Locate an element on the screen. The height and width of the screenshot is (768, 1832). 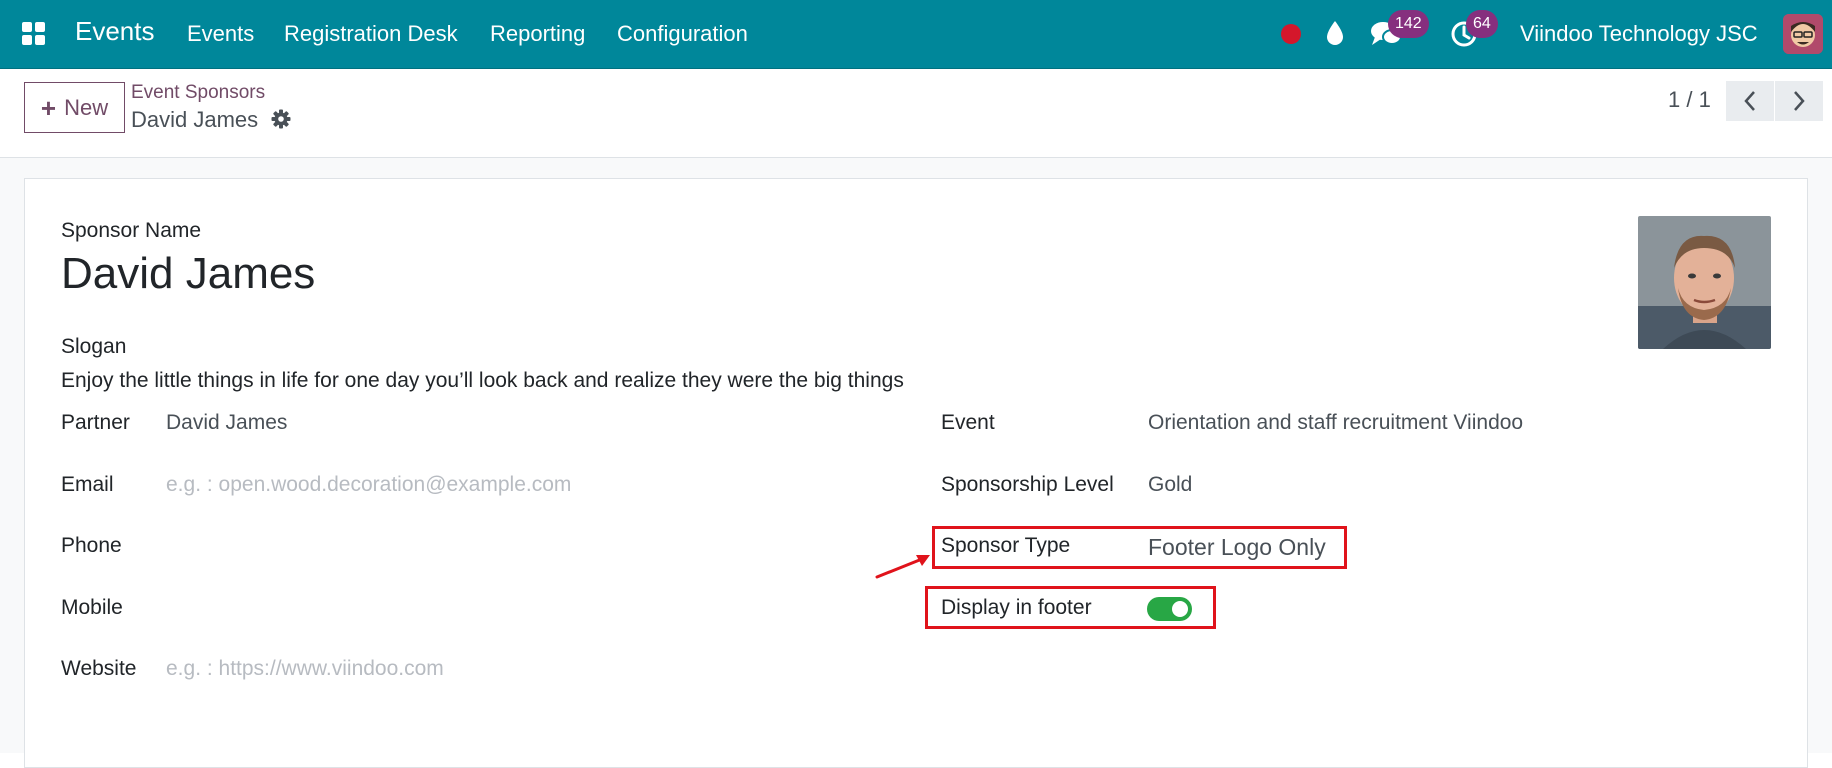
new-button-label: New is located at coordinates (86, 107).